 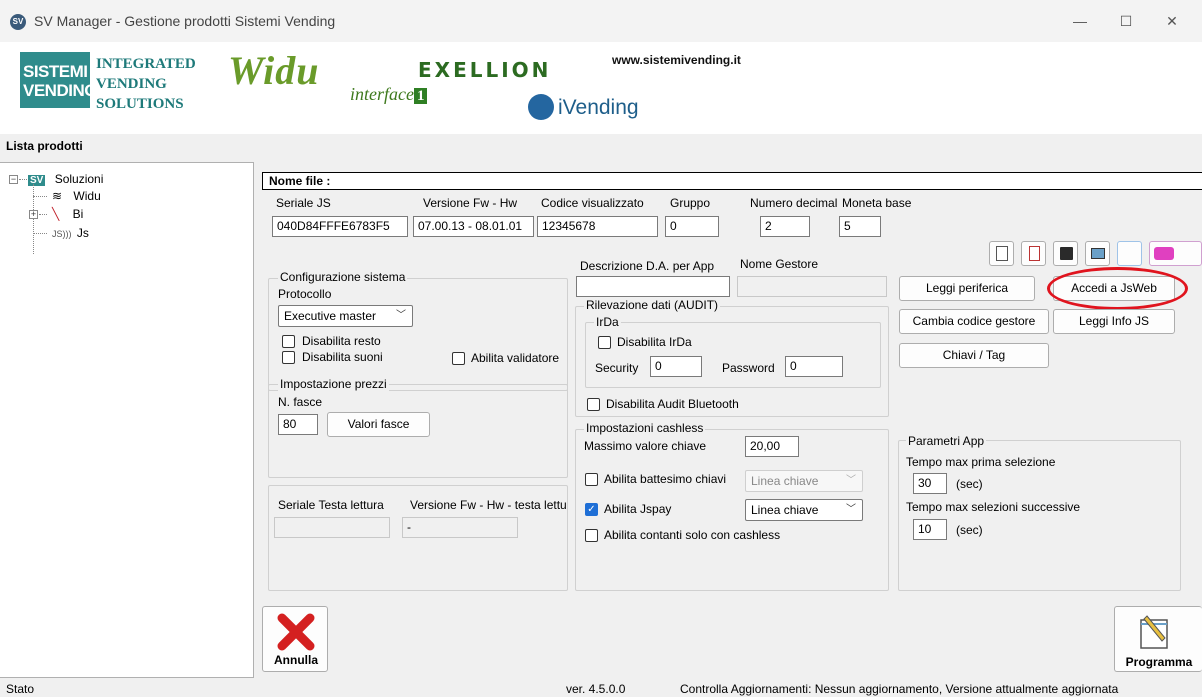 I want to click on versione-label: Versione Fw - Hw, so click(x=470, y=203).